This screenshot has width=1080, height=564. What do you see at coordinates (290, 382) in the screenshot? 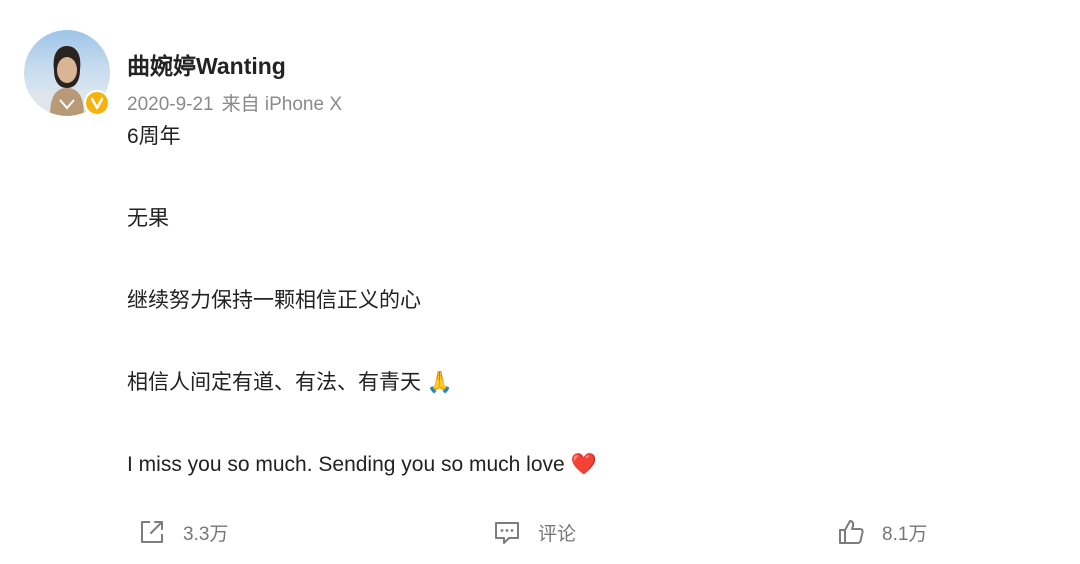
I see `post-text-line: 相信人间定有道、有法、有青天 🙏` at bounding box center [290, 382].